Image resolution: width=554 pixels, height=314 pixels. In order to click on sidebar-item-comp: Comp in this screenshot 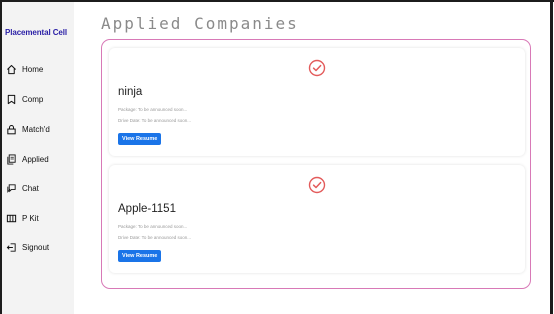, I will do `click(24, 99)`.